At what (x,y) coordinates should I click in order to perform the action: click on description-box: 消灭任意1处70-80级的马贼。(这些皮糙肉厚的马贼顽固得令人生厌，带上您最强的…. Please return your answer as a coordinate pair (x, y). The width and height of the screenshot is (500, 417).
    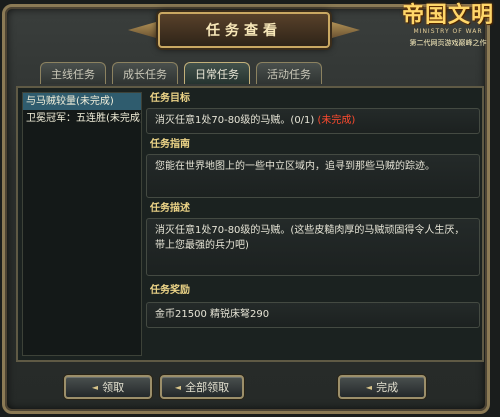
    Looking at the image, I should click on (313, 247).